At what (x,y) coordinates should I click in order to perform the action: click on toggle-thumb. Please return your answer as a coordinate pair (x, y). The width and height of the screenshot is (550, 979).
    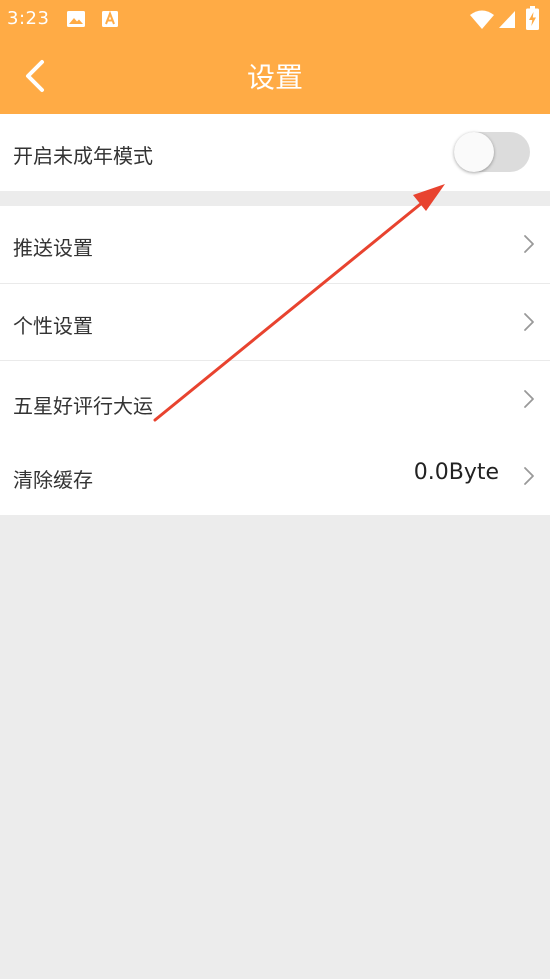
    Looking at the image, I should click on (474, 152).